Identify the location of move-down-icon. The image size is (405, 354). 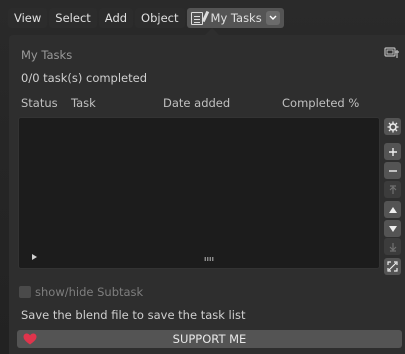
(392, 228).